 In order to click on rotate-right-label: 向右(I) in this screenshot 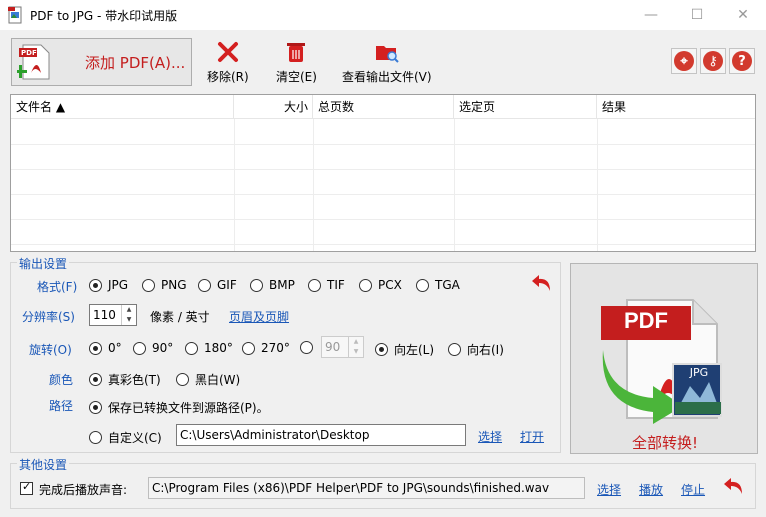, I will do `click(485, 350)`.